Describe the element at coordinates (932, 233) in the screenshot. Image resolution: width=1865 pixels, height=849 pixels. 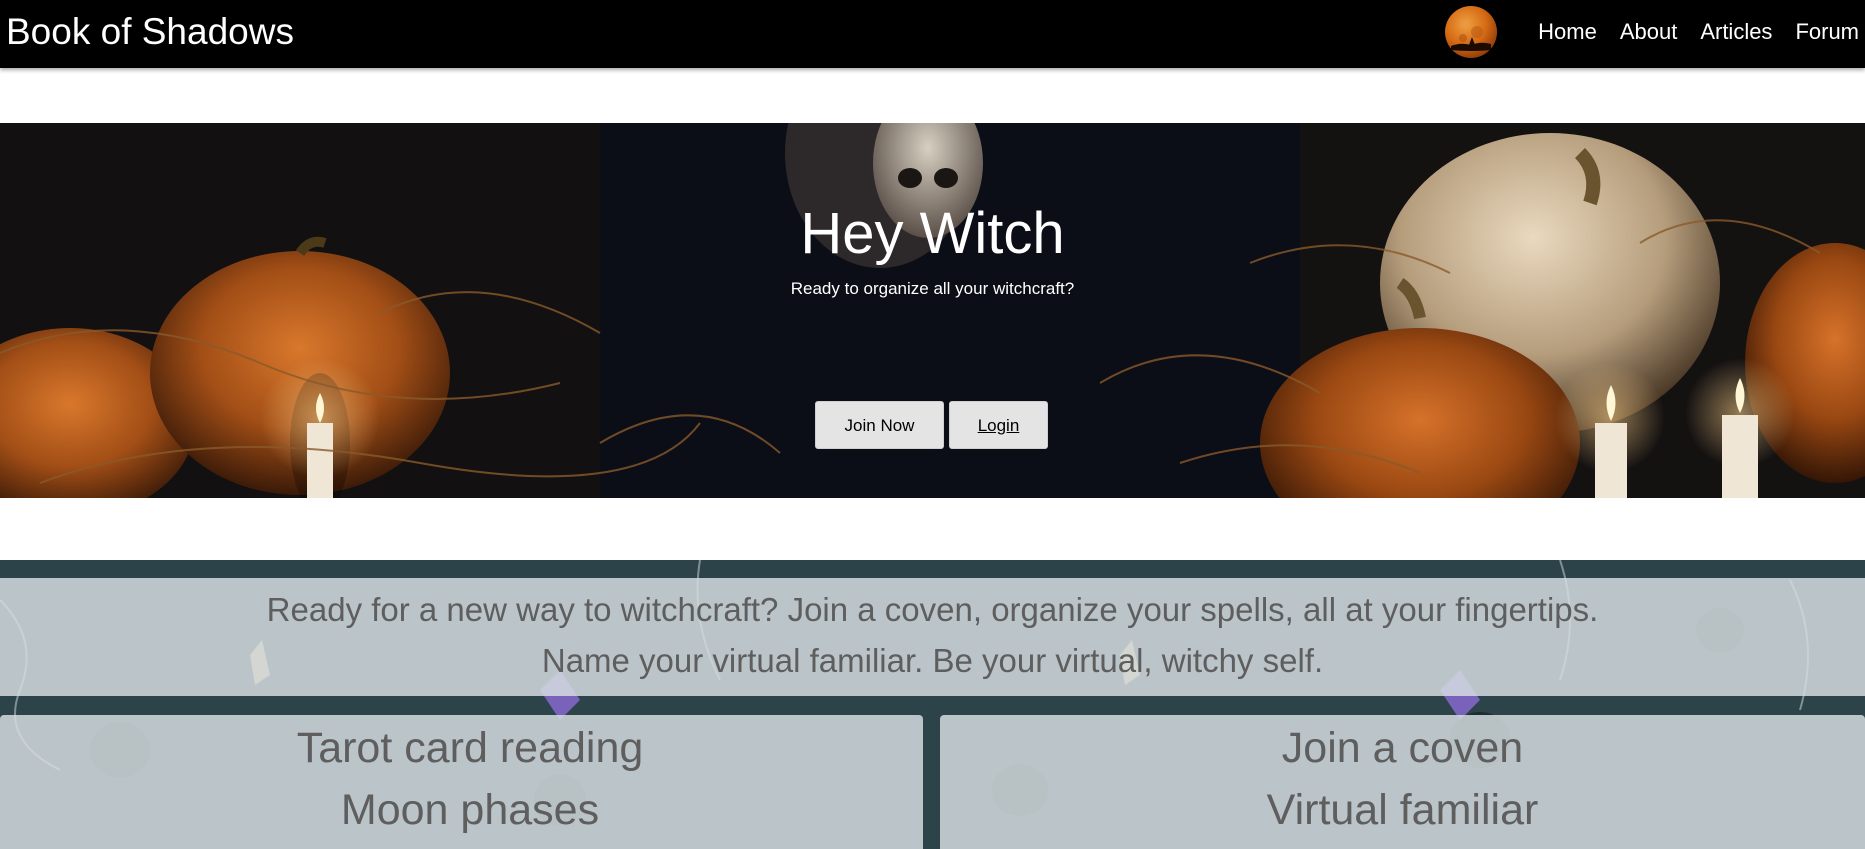
I see `hero-title: Hey Witch` at that location.